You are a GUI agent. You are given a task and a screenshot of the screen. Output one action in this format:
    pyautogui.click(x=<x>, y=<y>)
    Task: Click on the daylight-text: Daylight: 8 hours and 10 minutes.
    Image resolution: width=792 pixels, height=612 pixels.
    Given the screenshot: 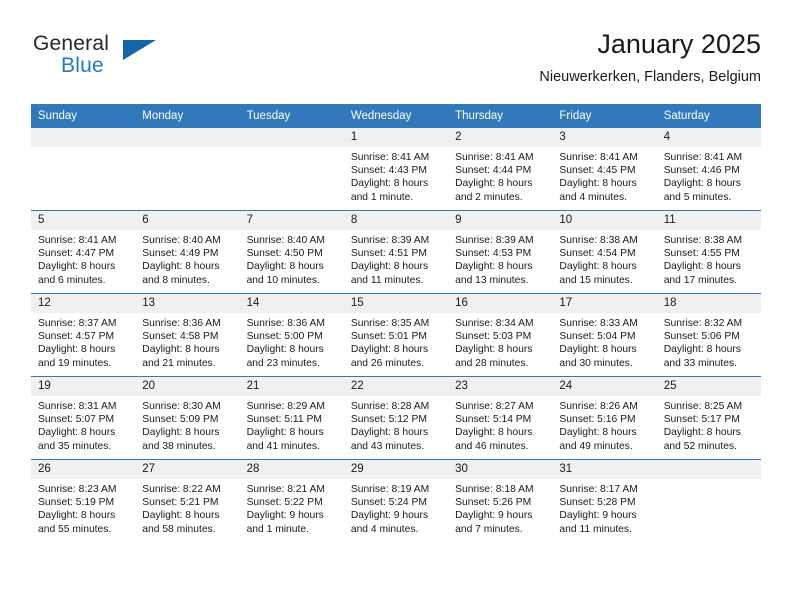 What is the action you would take?
    pyautogui.click(x=285, y=273)
    